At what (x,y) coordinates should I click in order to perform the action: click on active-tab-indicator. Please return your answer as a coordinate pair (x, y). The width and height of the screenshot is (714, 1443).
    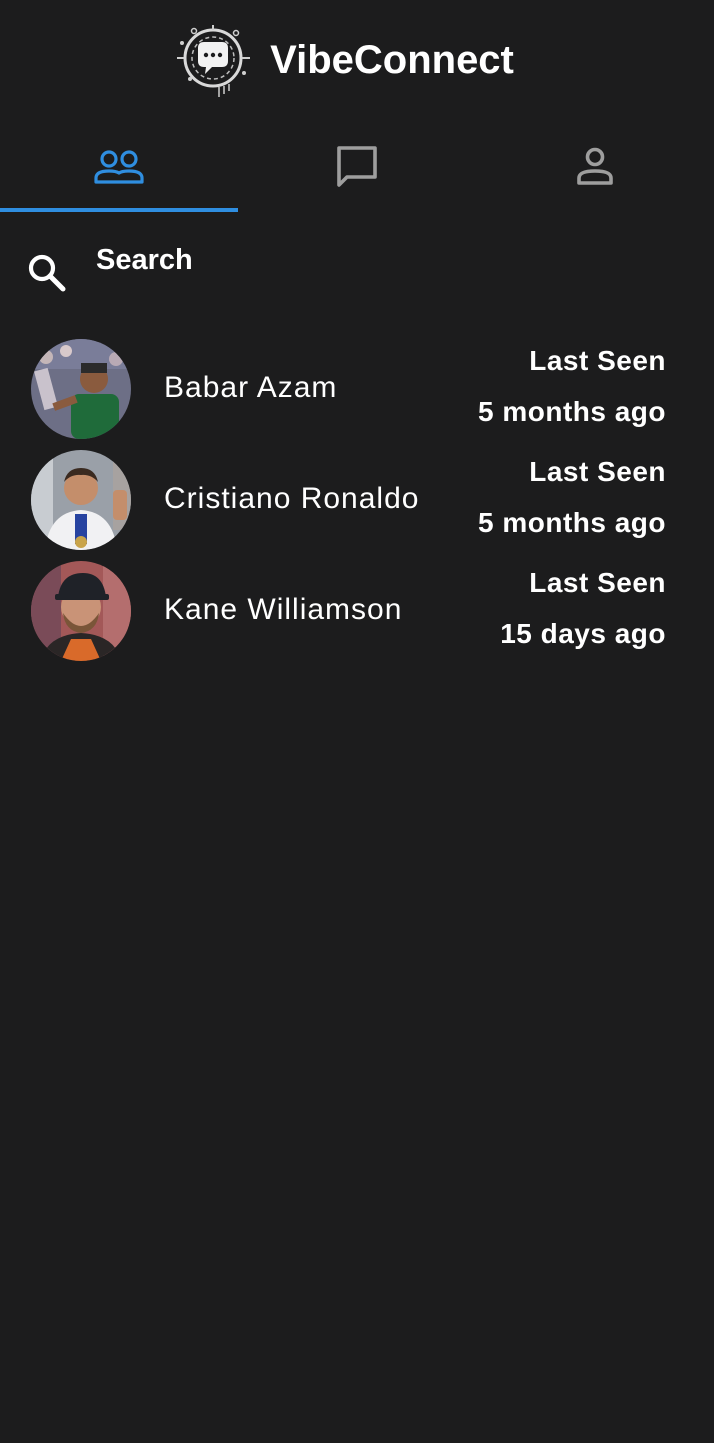
    Looking at the image, I should click on (119, 210).